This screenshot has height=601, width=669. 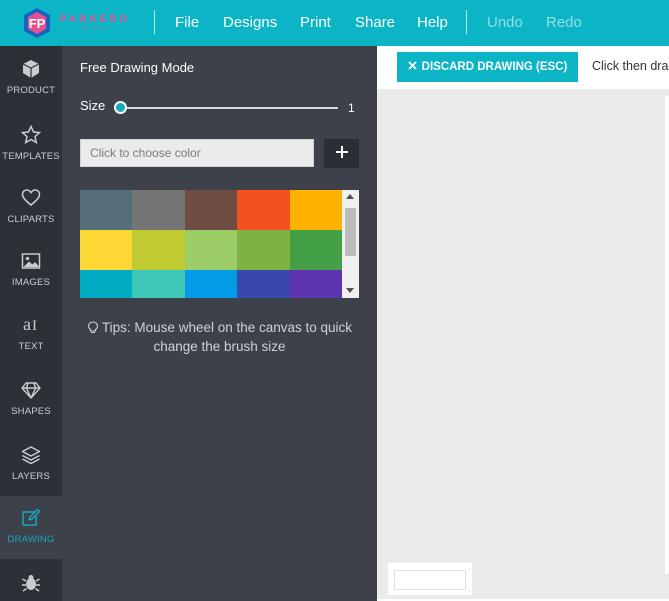 I want to click on sidebar-item-label: TEXT, so click(x=31, y=346).